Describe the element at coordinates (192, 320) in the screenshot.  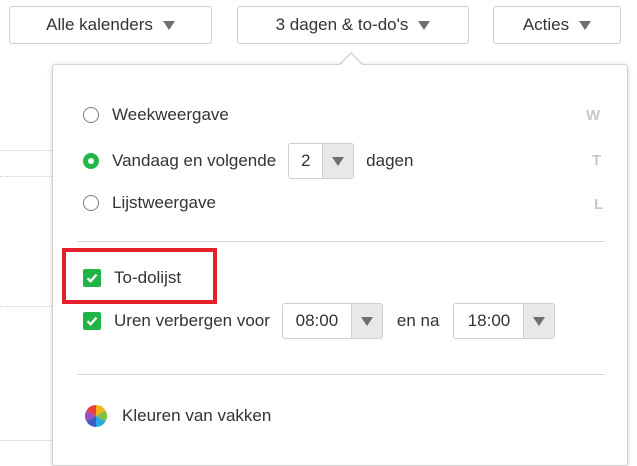
I see `hide-hours-label: Uren verbergen voor` at that location.